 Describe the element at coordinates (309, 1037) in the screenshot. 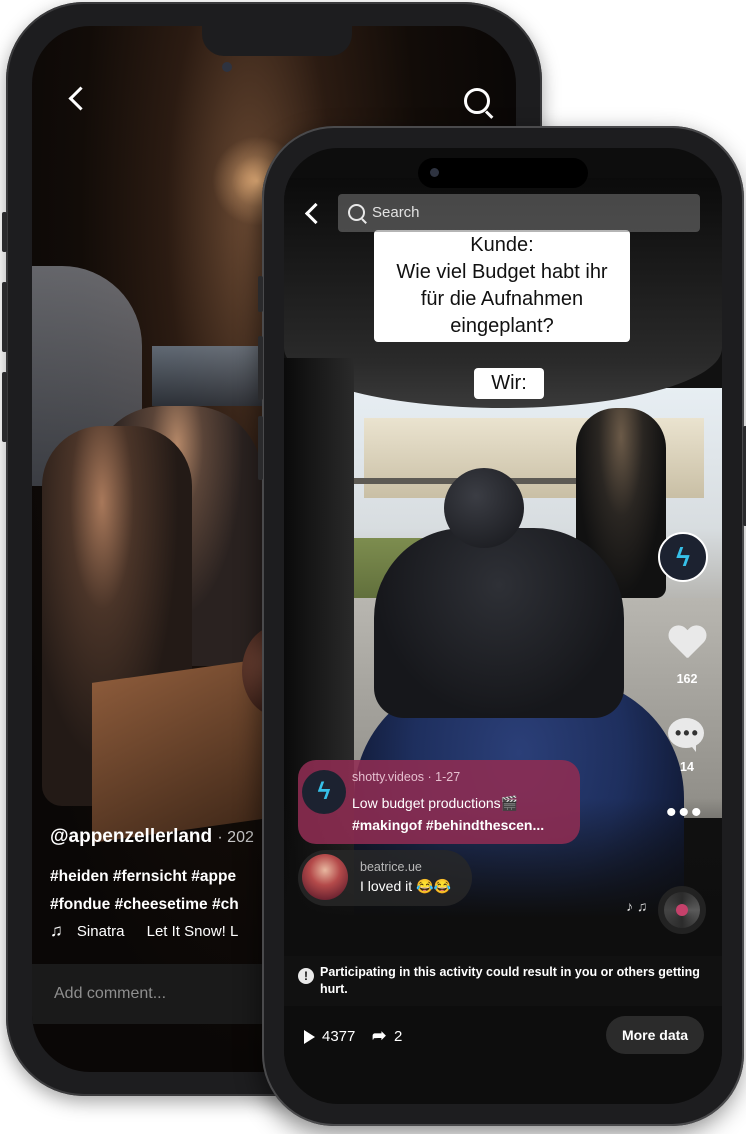

I see `play-icon` at that location.